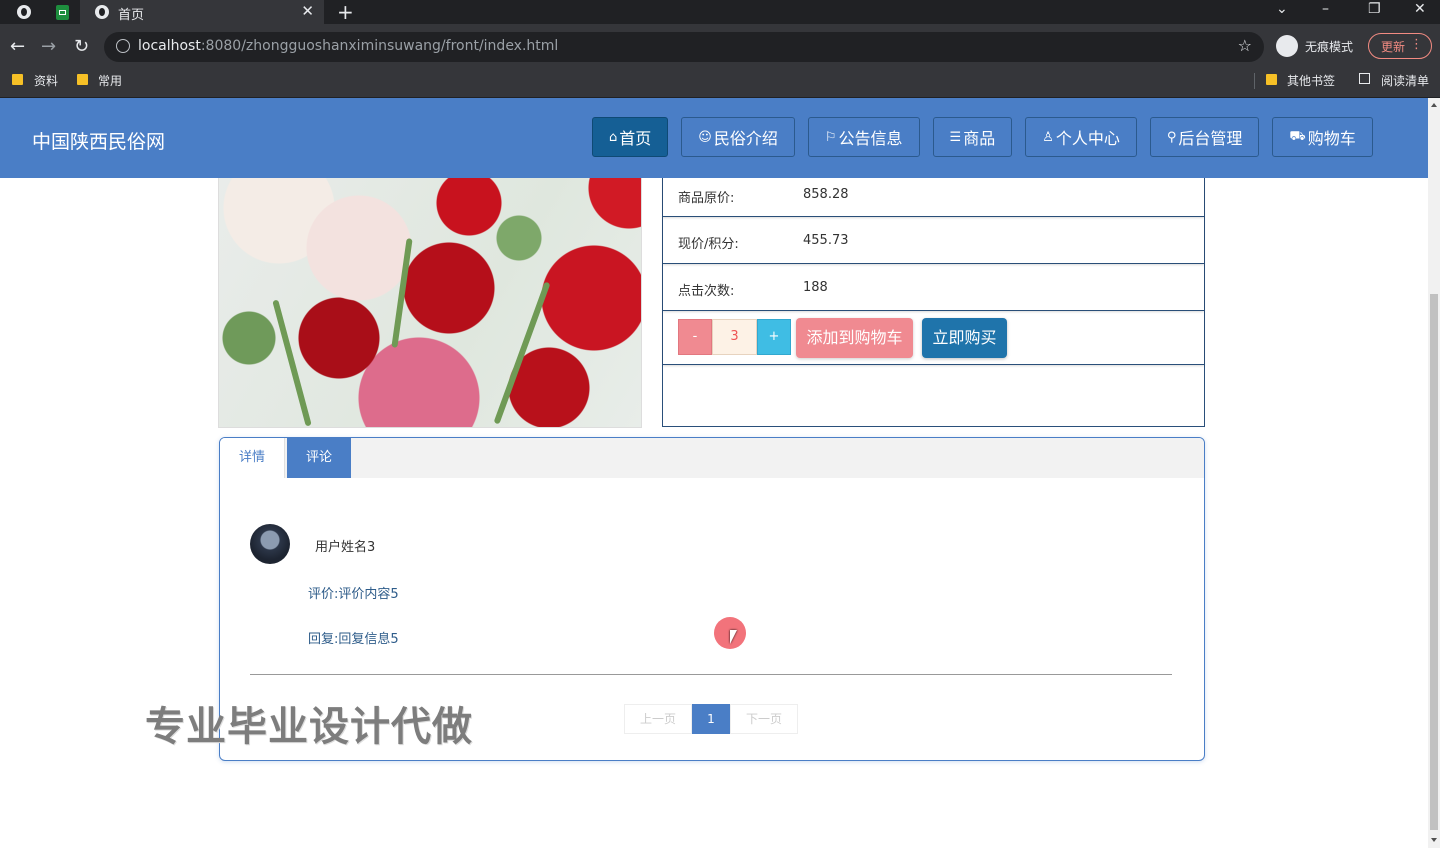  Describe the element at coordinates (1322, 137) in the screenshot. I see `nav-cart: ⛟ 购物车` at that location.